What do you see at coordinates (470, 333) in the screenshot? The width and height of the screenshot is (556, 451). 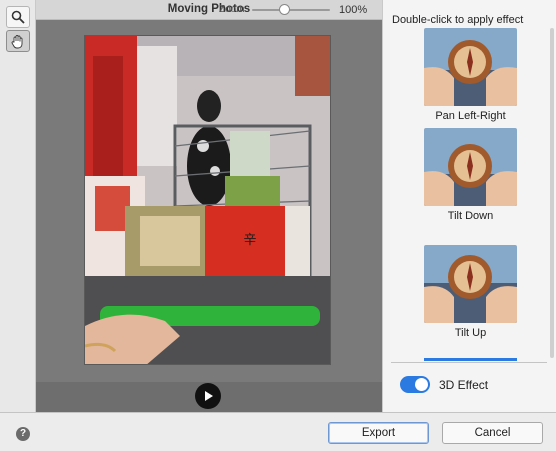 I see `effect-label: Tilt Up` at bounding box center [470, 333].